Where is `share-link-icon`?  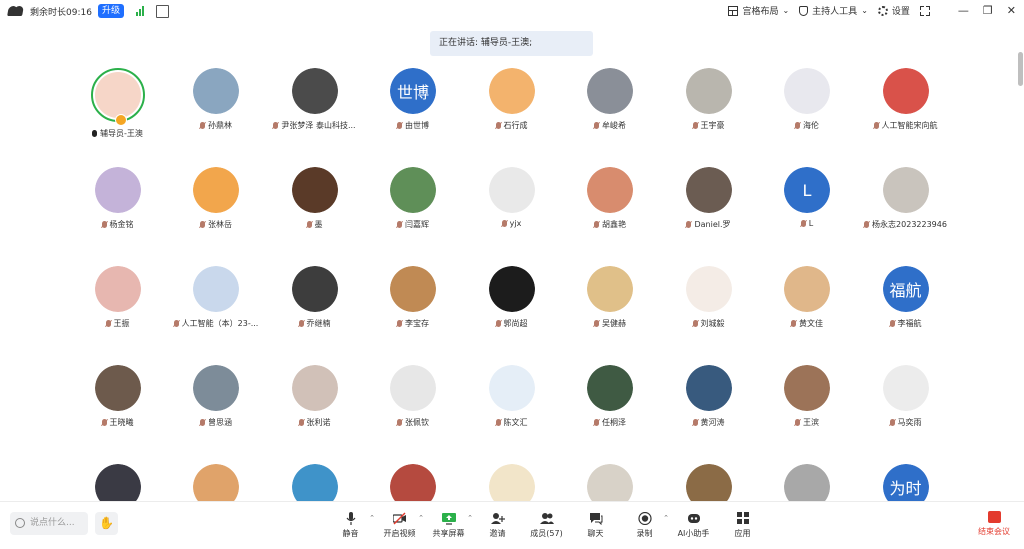 share-link-icon is located at coordinates (162, 11).